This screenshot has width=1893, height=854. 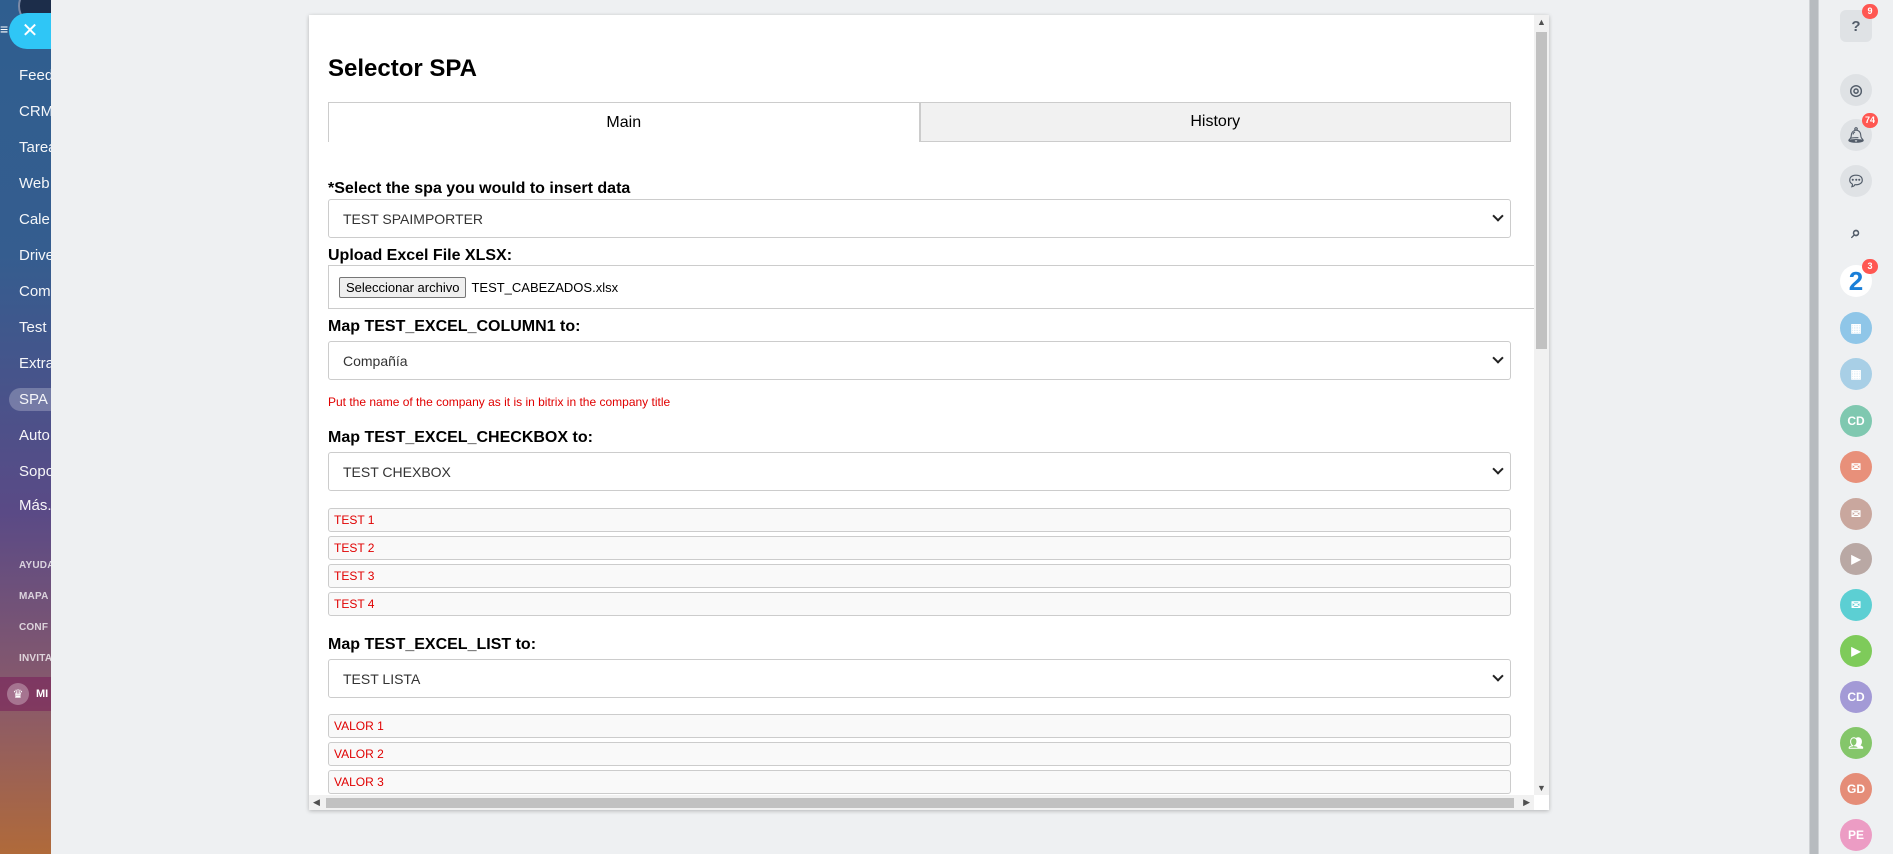 What do you see at coordinates (33, 327) in the screenshot?
I see `nav-item-test: Test` at bounding box center [33, 327].